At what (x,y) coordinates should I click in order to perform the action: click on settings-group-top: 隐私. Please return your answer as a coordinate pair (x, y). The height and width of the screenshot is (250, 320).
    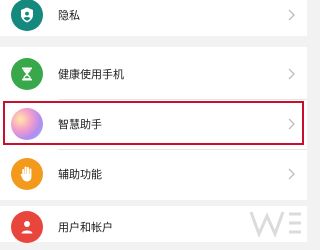
    Looking at the image, I should click on (153, 18).